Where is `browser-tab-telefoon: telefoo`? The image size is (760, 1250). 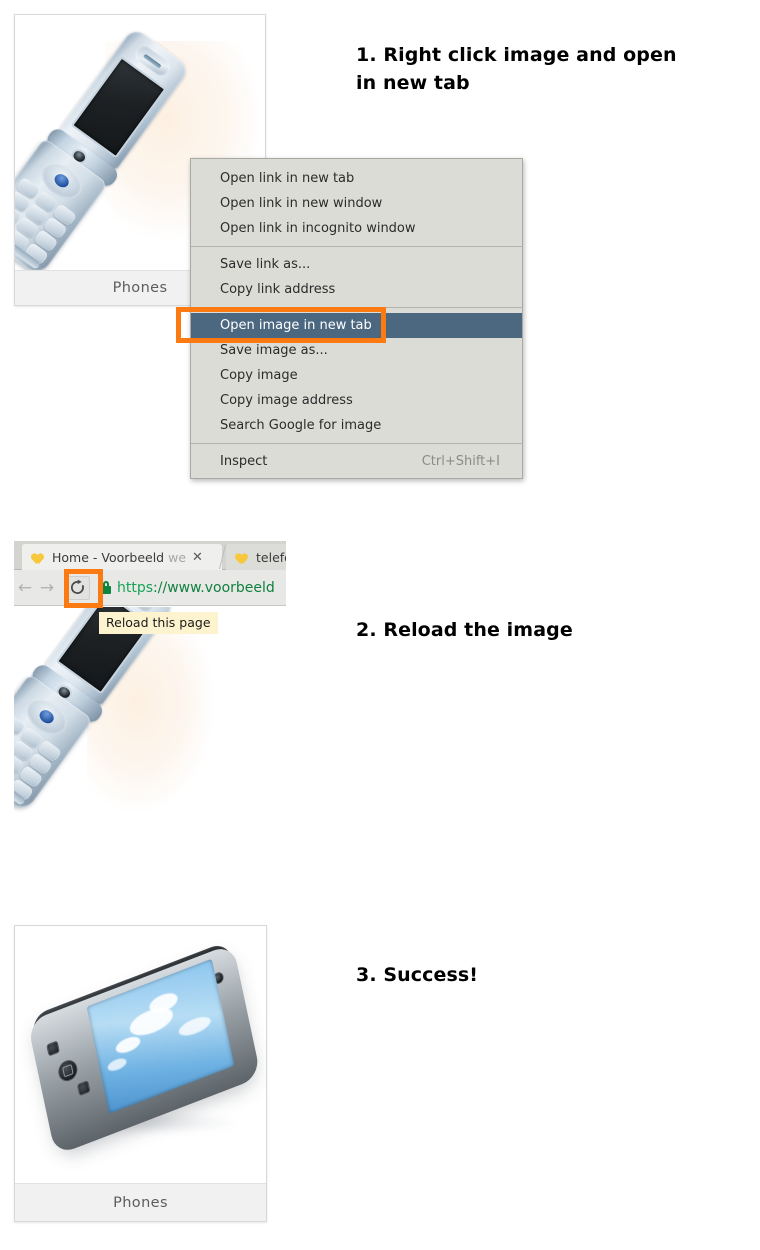
browser-tab-telefoon: telefoo is located at coordinates (256, 557).